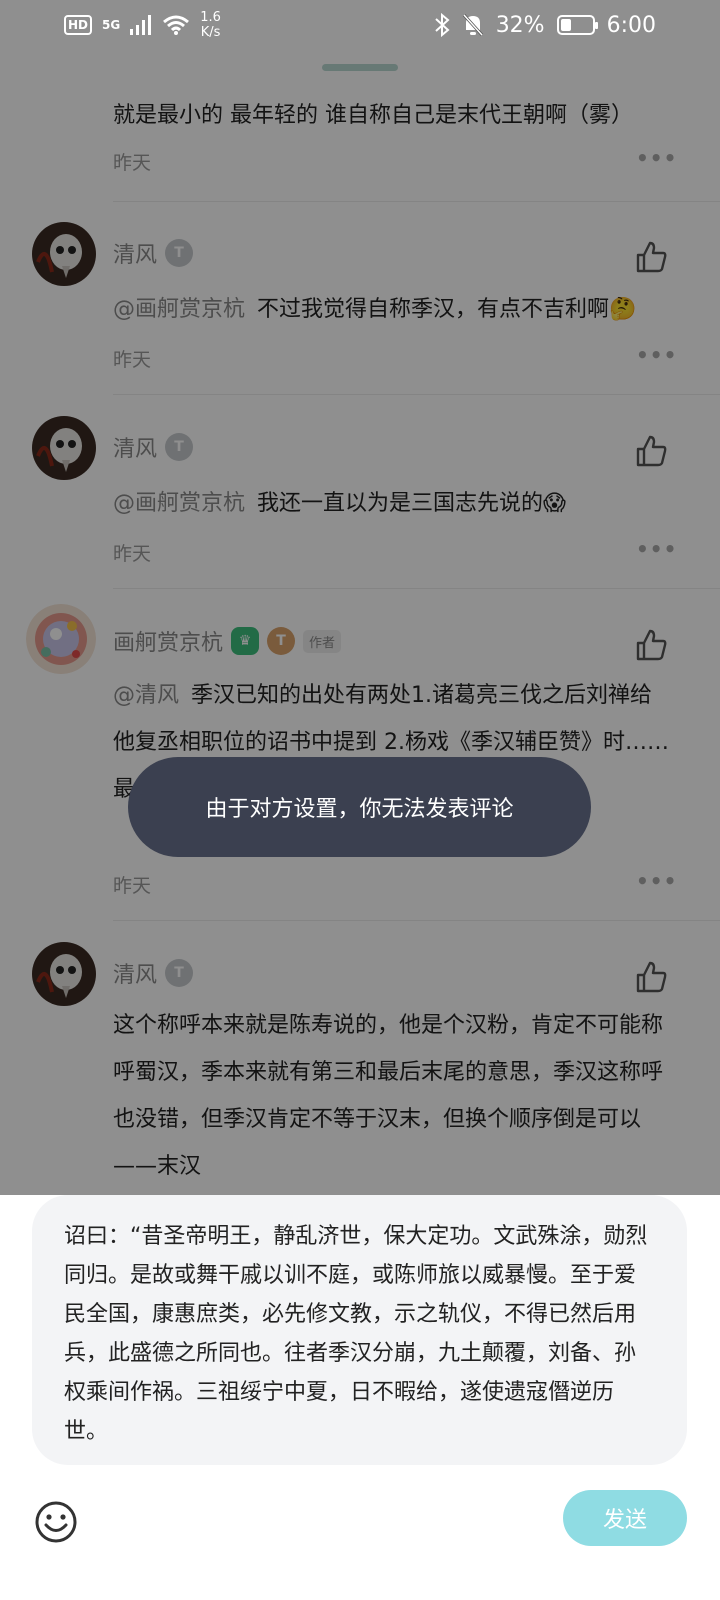 This screenshot has width=720, height=1600. Describe the element at coordinates (472, 25) in the screenshot. I see `mute-bell-icon` at that location.